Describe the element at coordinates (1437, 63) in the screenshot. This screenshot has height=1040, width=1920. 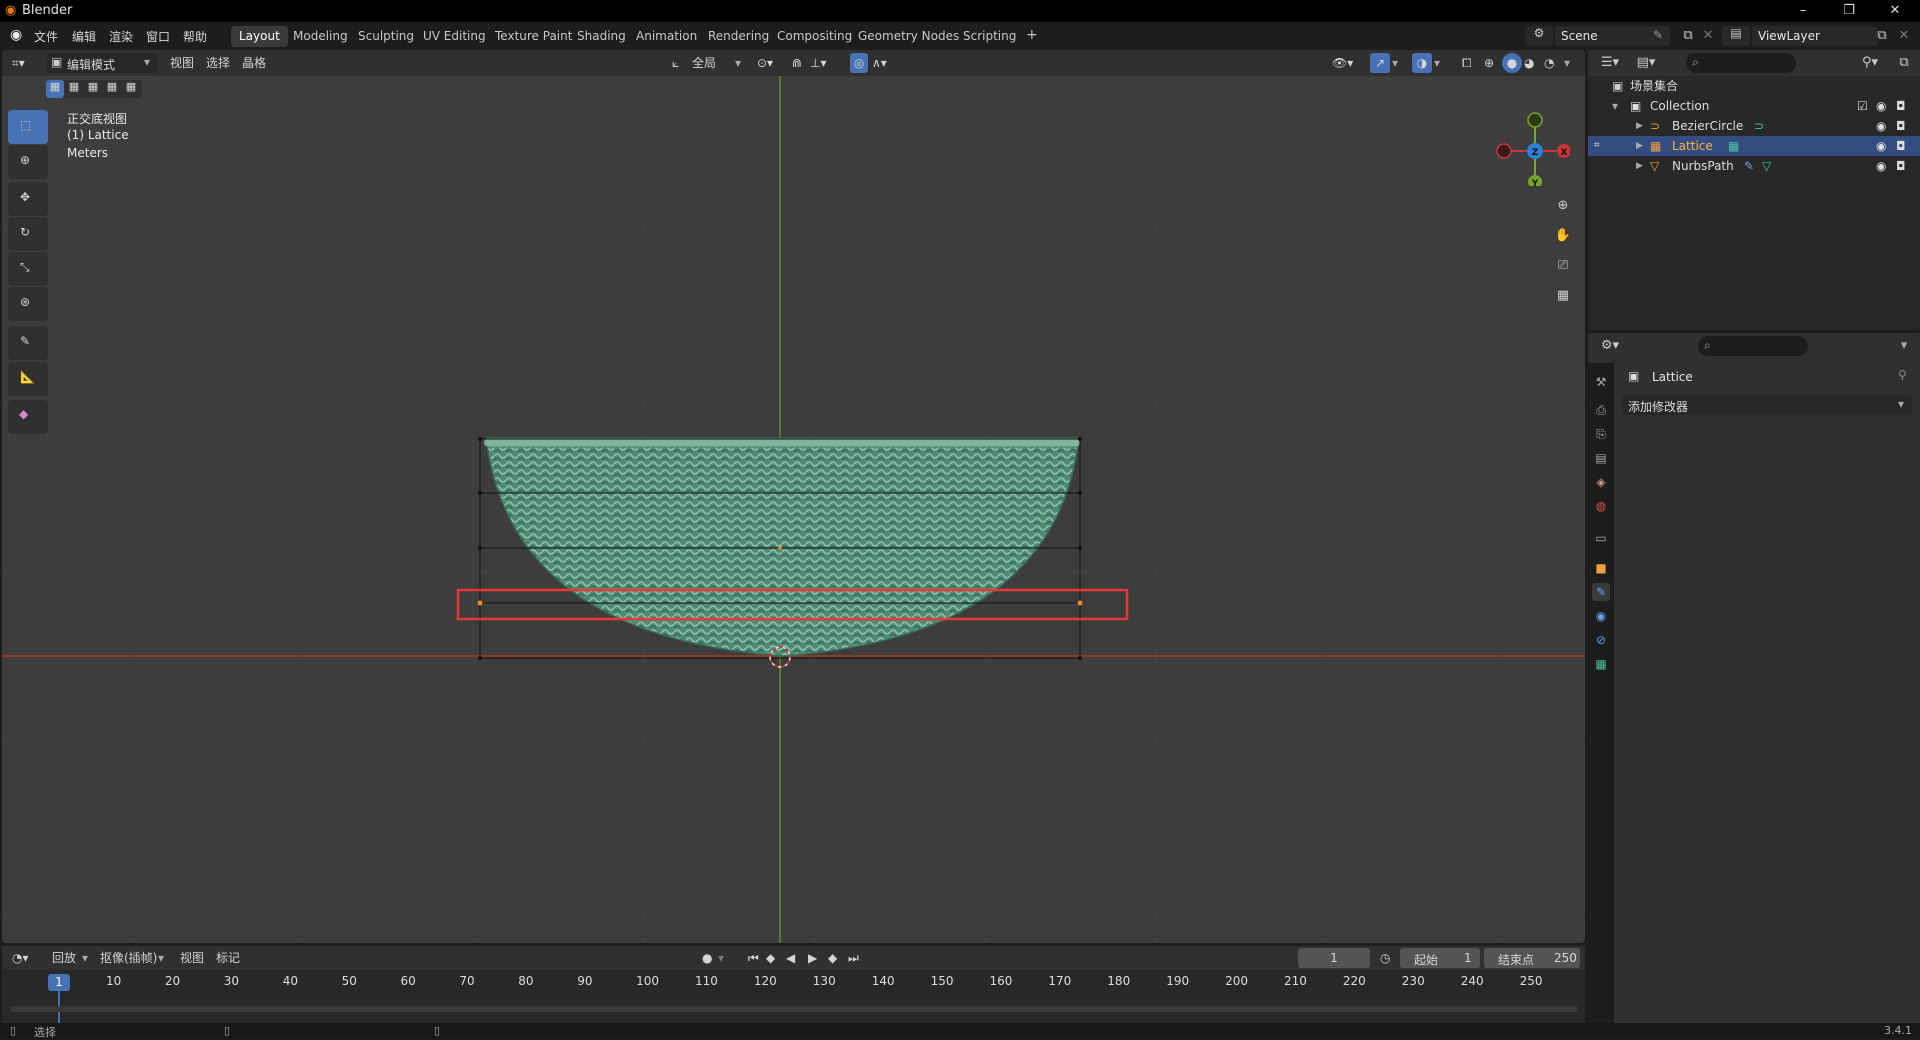
I see `overlay-dropdown-icon: ▾` at that location.